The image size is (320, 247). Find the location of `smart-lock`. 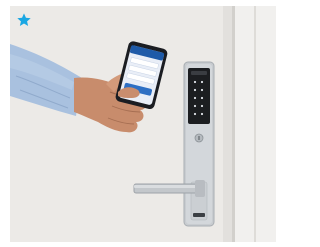

smart-lock is located at coordinates (199, 144).